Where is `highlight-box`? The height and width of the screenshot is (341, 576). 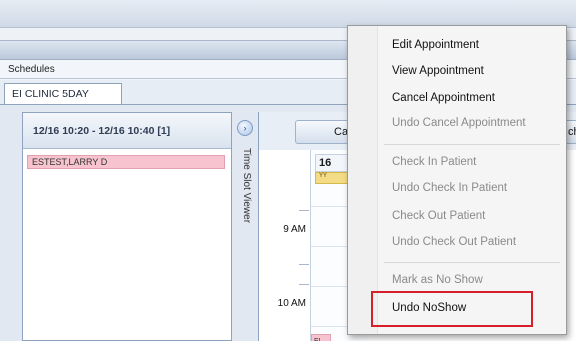 highlight-box is located at coordinates (452, 309).